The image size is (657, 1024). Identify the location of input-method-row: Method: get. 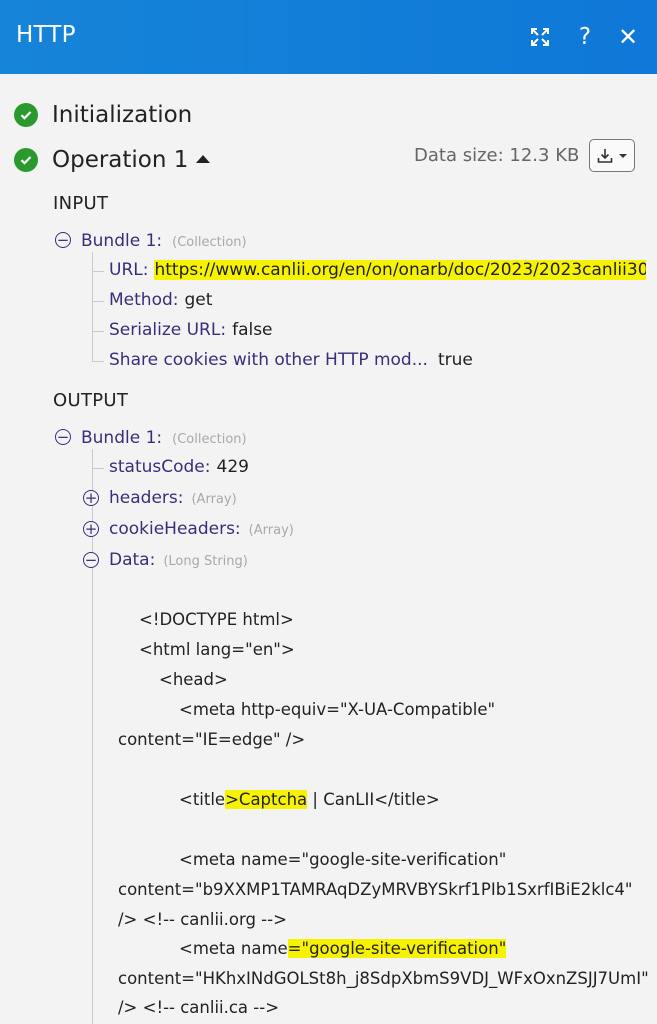
(161, 300).